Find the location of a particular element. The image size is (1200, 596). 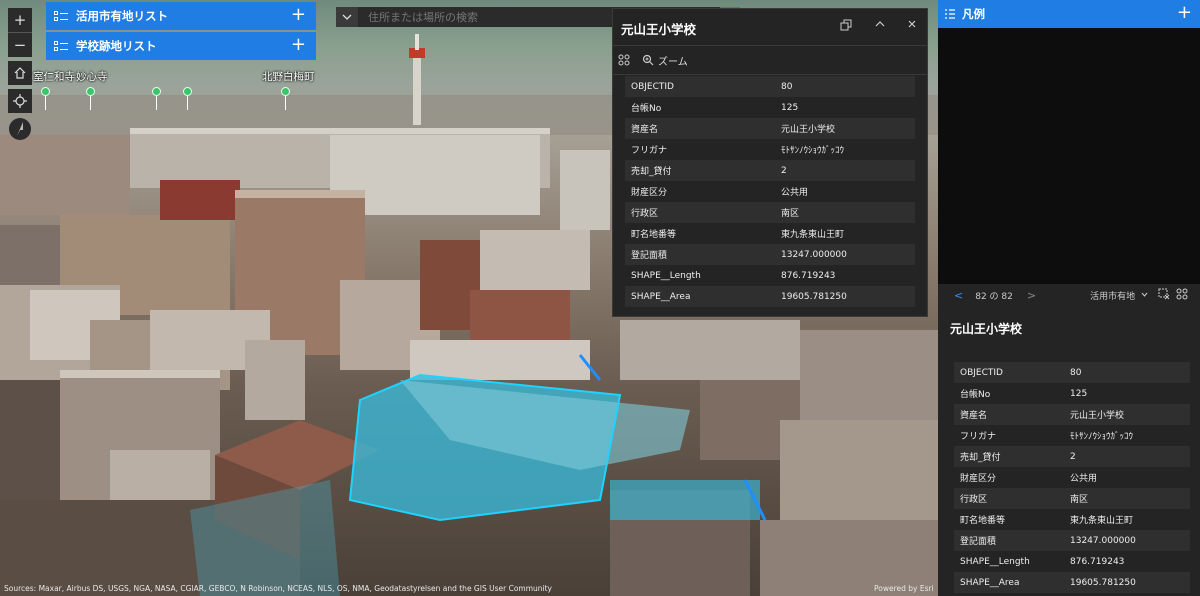

powered-by-esri: Powered by Esri is located at coordinates (904, 588).